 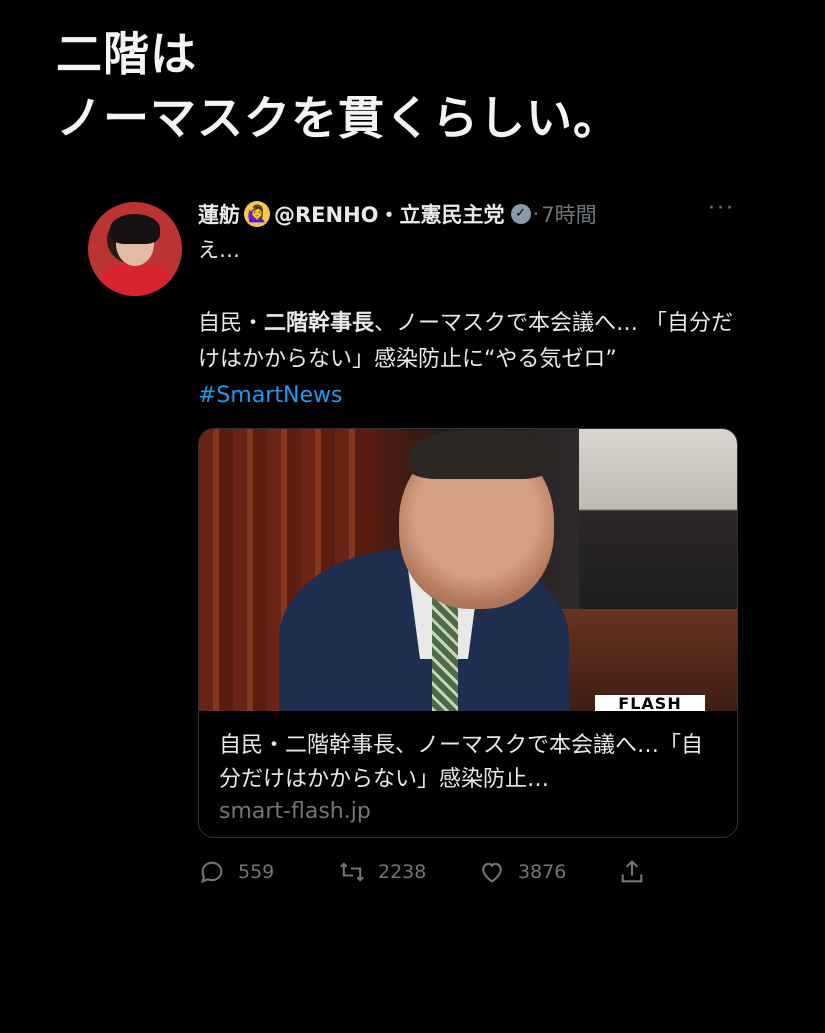 What do you see at coordinates (211, 872) in the screenshot?
I see `reply-icon` at bounding box center [211, 872].